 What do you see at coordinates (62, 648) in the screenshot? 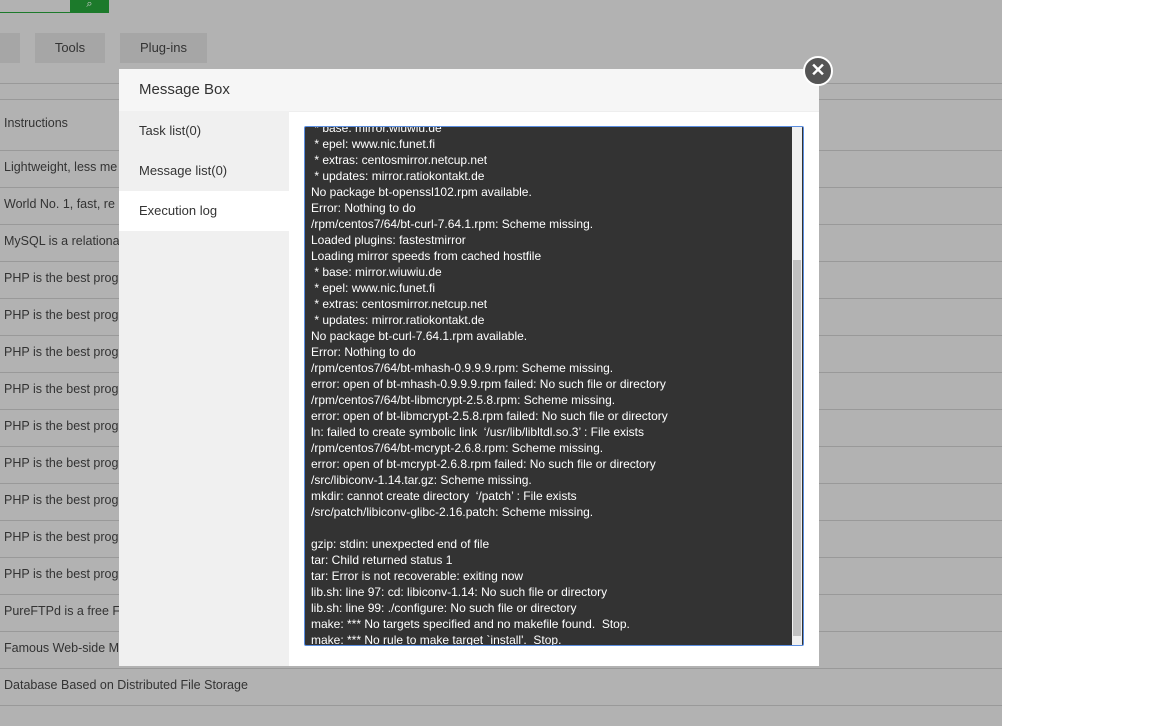
I see `table-row: Famous Web-side M` at bounding box center [62, 648].